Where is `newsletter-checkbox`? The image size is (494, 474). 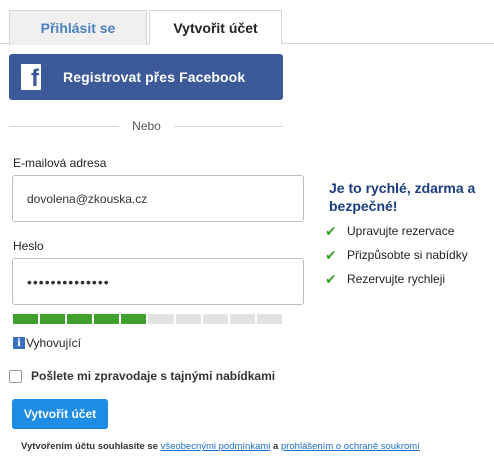
newsletter-checkbox is located at coordinates (15, 376).